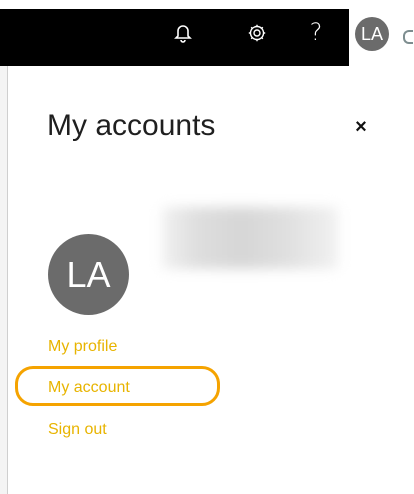  I want to click on sign-out-link: Sign out, so click(77, 430).